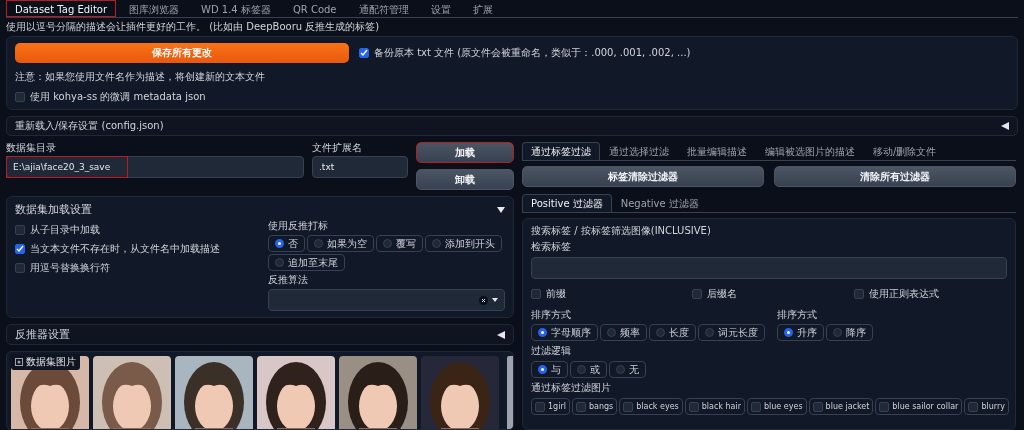 This screenshot has width=1024, height=430. I want to click on checkbox-label: 用逗号替换换行符, so click(70, 268).